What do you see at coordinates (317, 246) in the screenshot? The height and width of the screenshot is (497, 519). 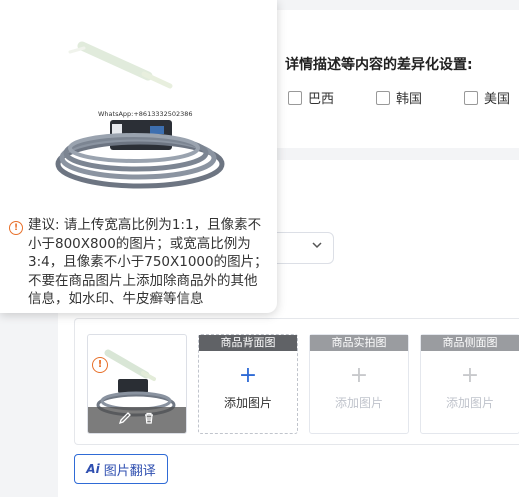 I see `chevron-down-icon` at bounding box center [317, 246].